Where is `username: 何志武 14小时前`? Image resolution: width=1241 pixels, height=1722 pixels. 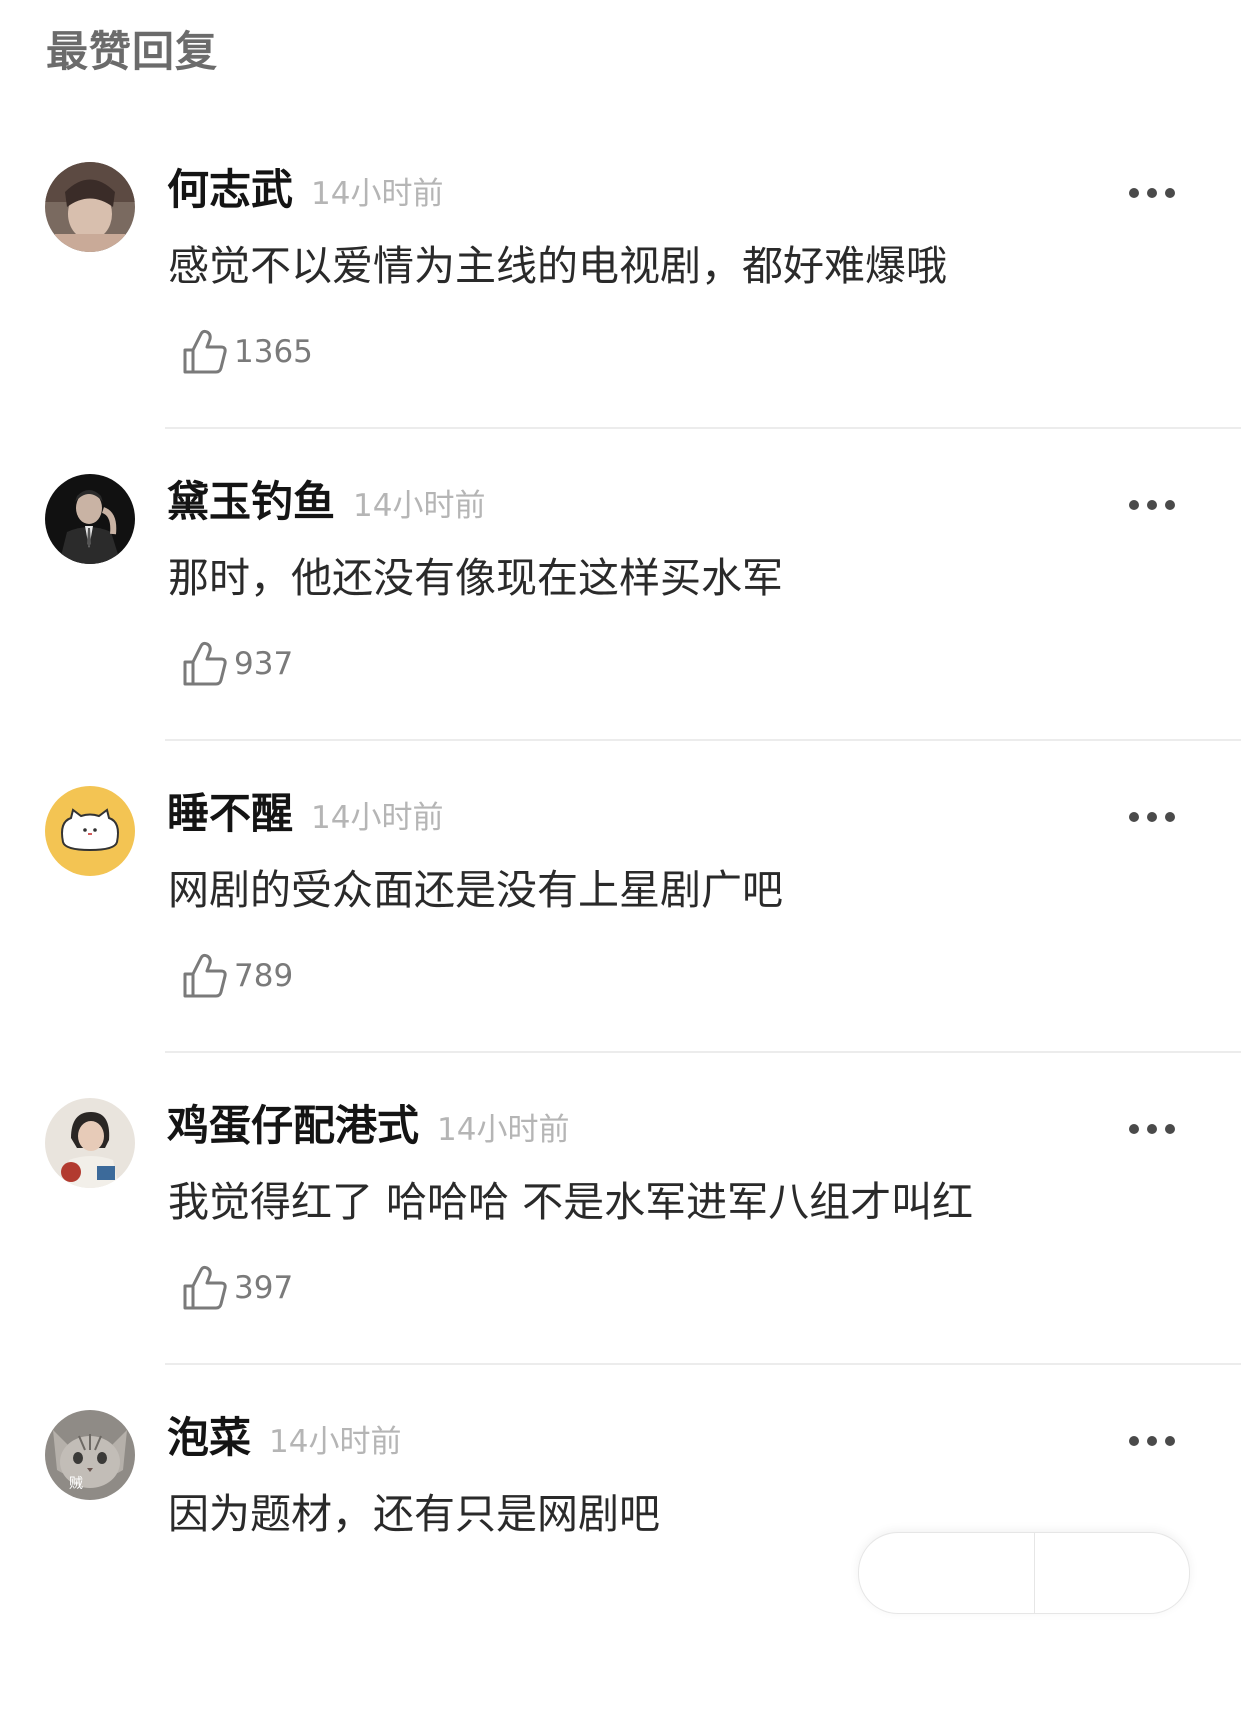 username: 何志武 14小时前 is located at coordinates (305, 192).